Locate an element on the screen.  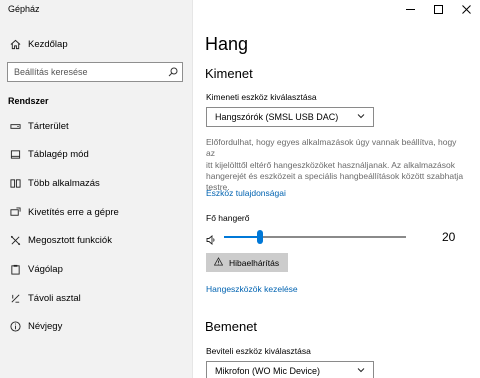
maximize-icon is located at coordinates (438, 9).